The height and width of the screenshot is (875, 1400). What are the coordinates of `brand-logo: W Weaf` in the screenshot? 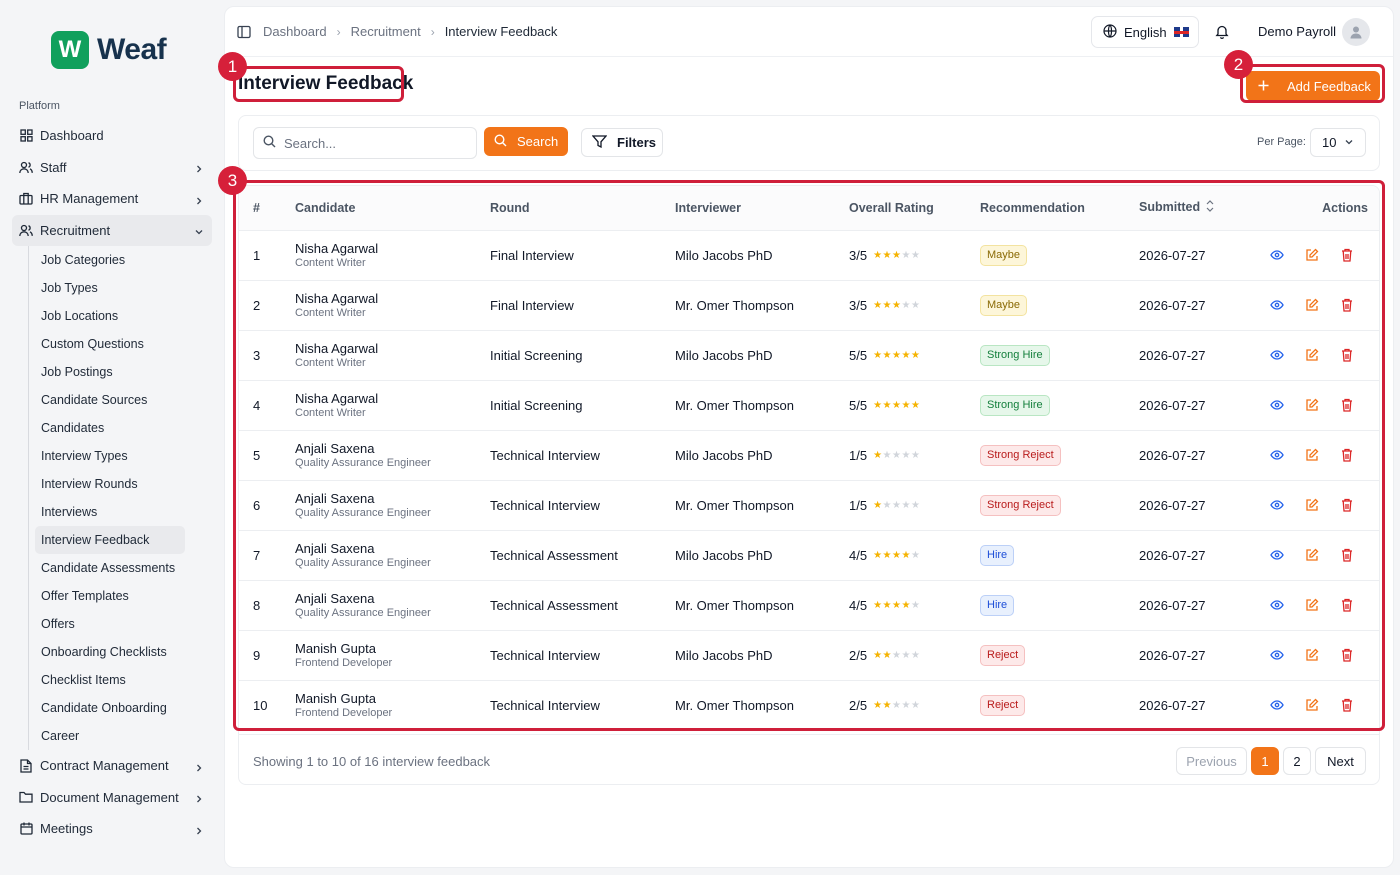 It's located at (109, 50).